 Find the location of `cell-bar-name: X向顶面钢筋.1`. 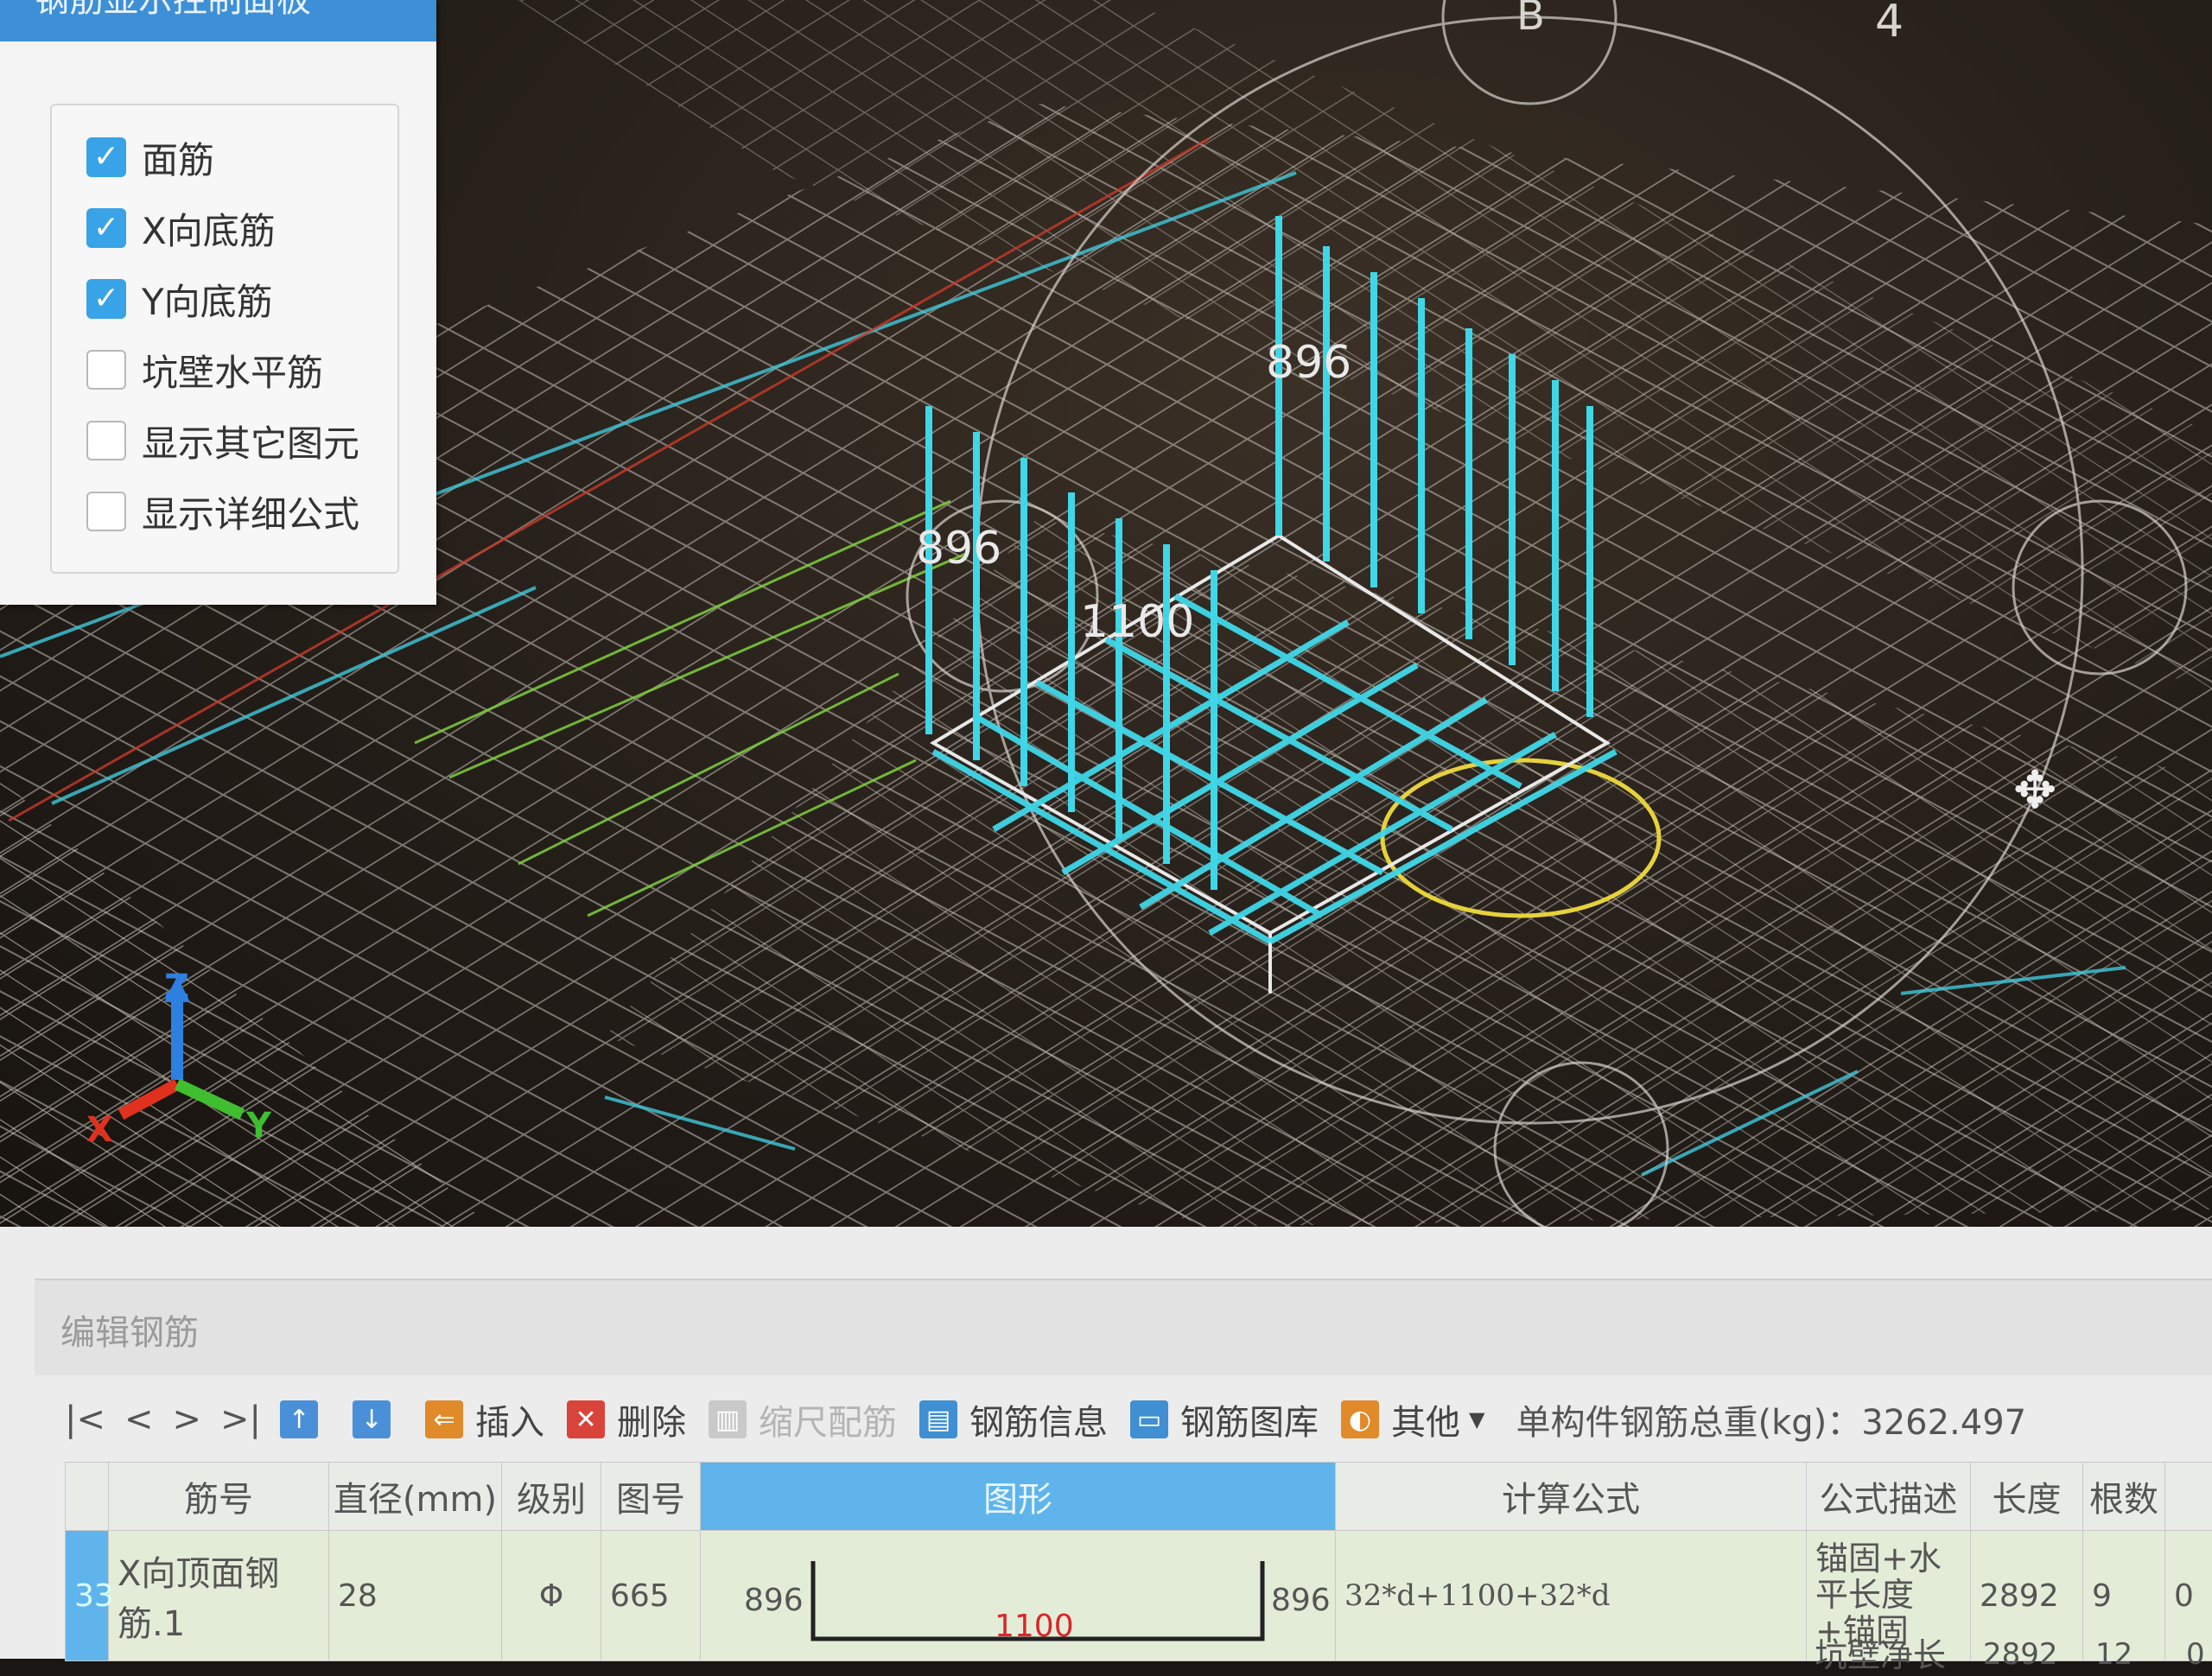

cell-bar-name: X向顶面钢筋.1 is located at coordinates (219, 1596).